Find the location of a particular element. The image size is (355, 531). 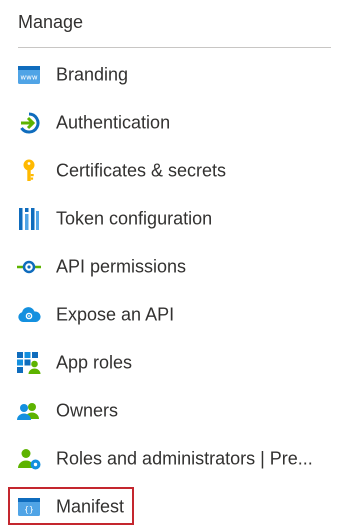

app-roles-icon is located at coordinates (29, 363).